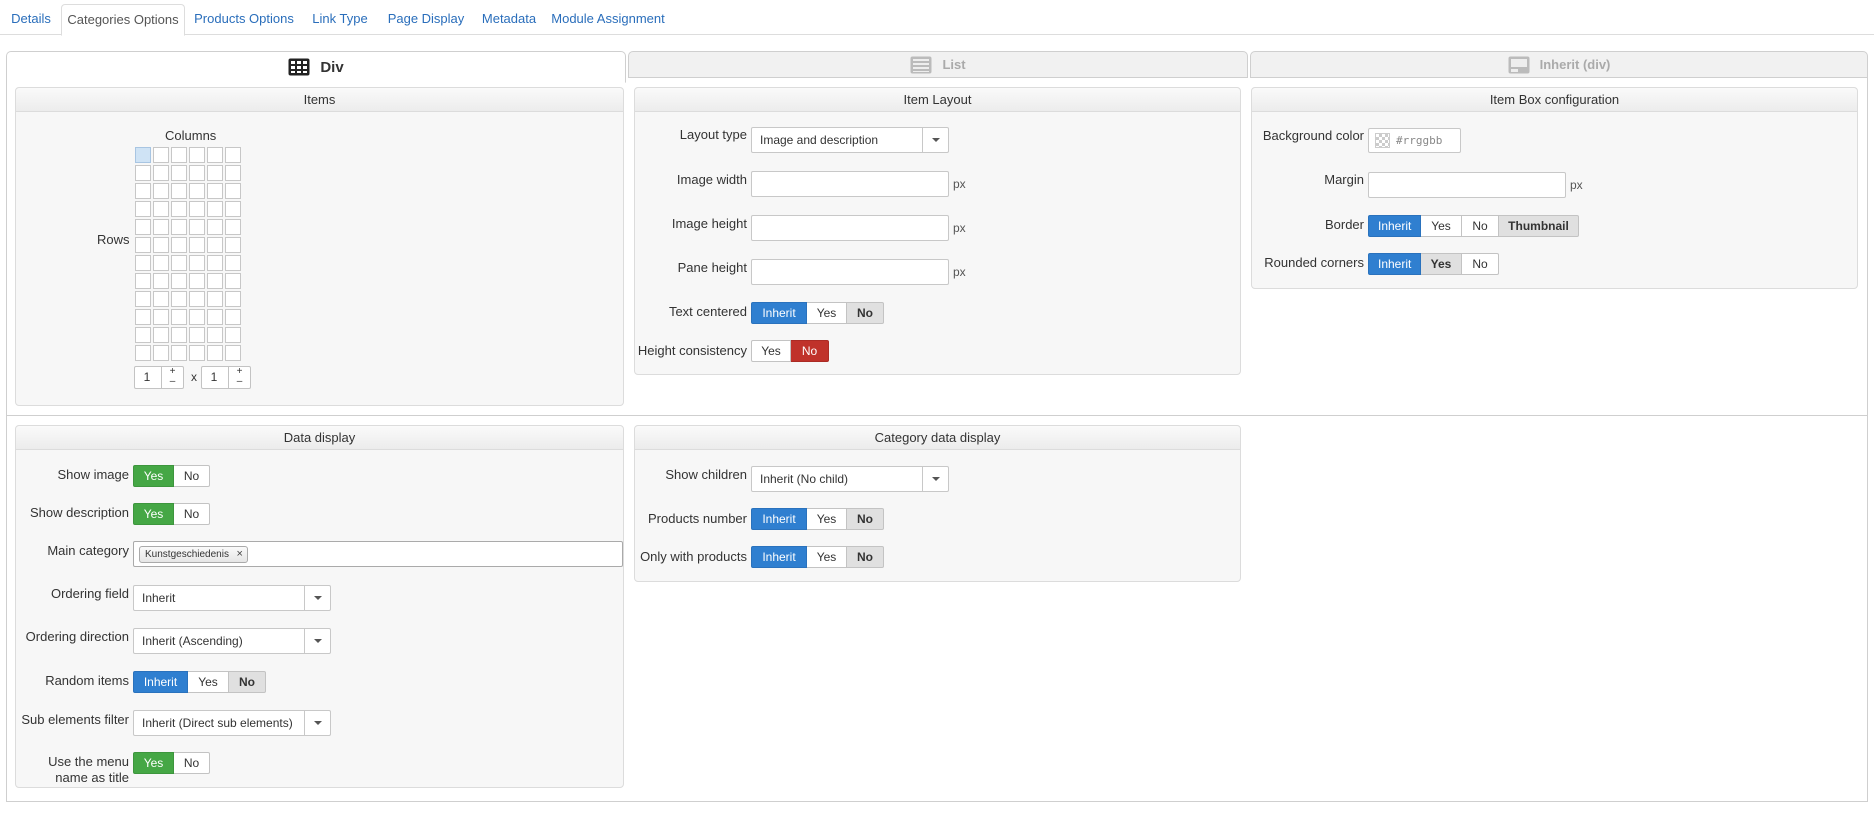  Describe the element at coordinates (192, 763) in the screenshot. I see `menu-title-no: No` at that location.